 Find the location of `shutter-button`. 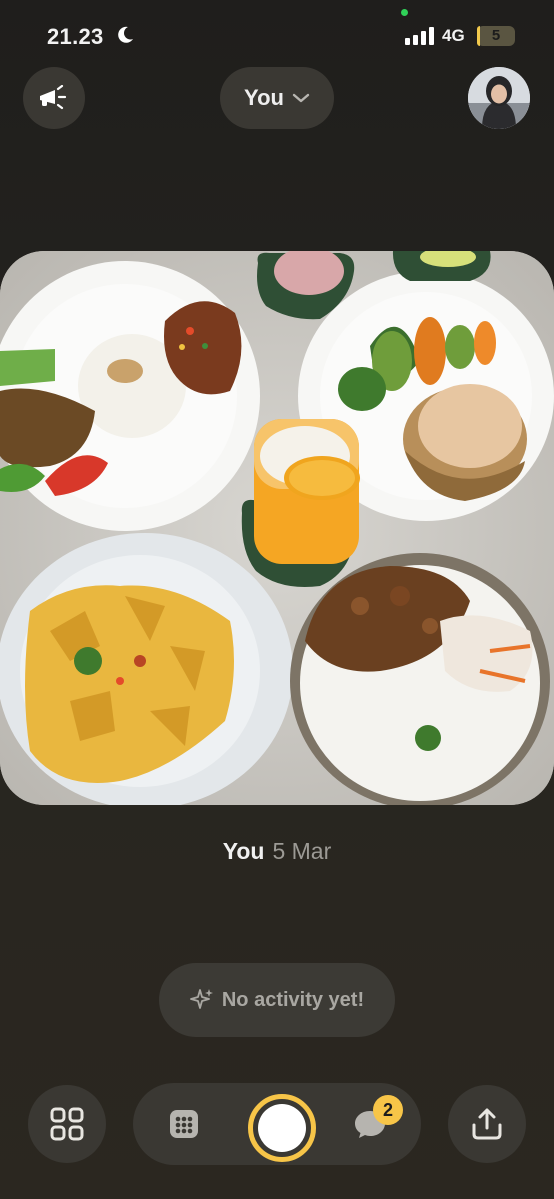

shutter-button is located at coordinates (282, 1128).